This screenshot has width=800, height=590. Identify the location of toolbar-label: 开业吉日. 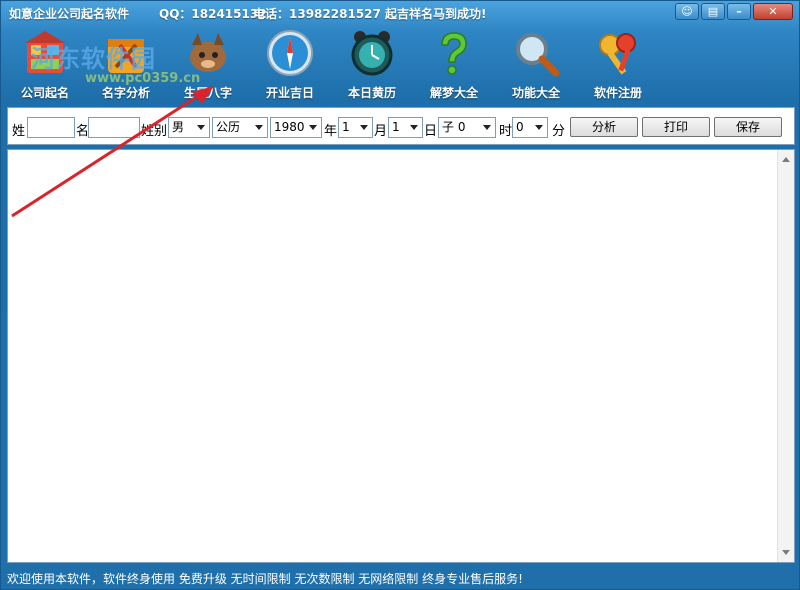
(289, 93).